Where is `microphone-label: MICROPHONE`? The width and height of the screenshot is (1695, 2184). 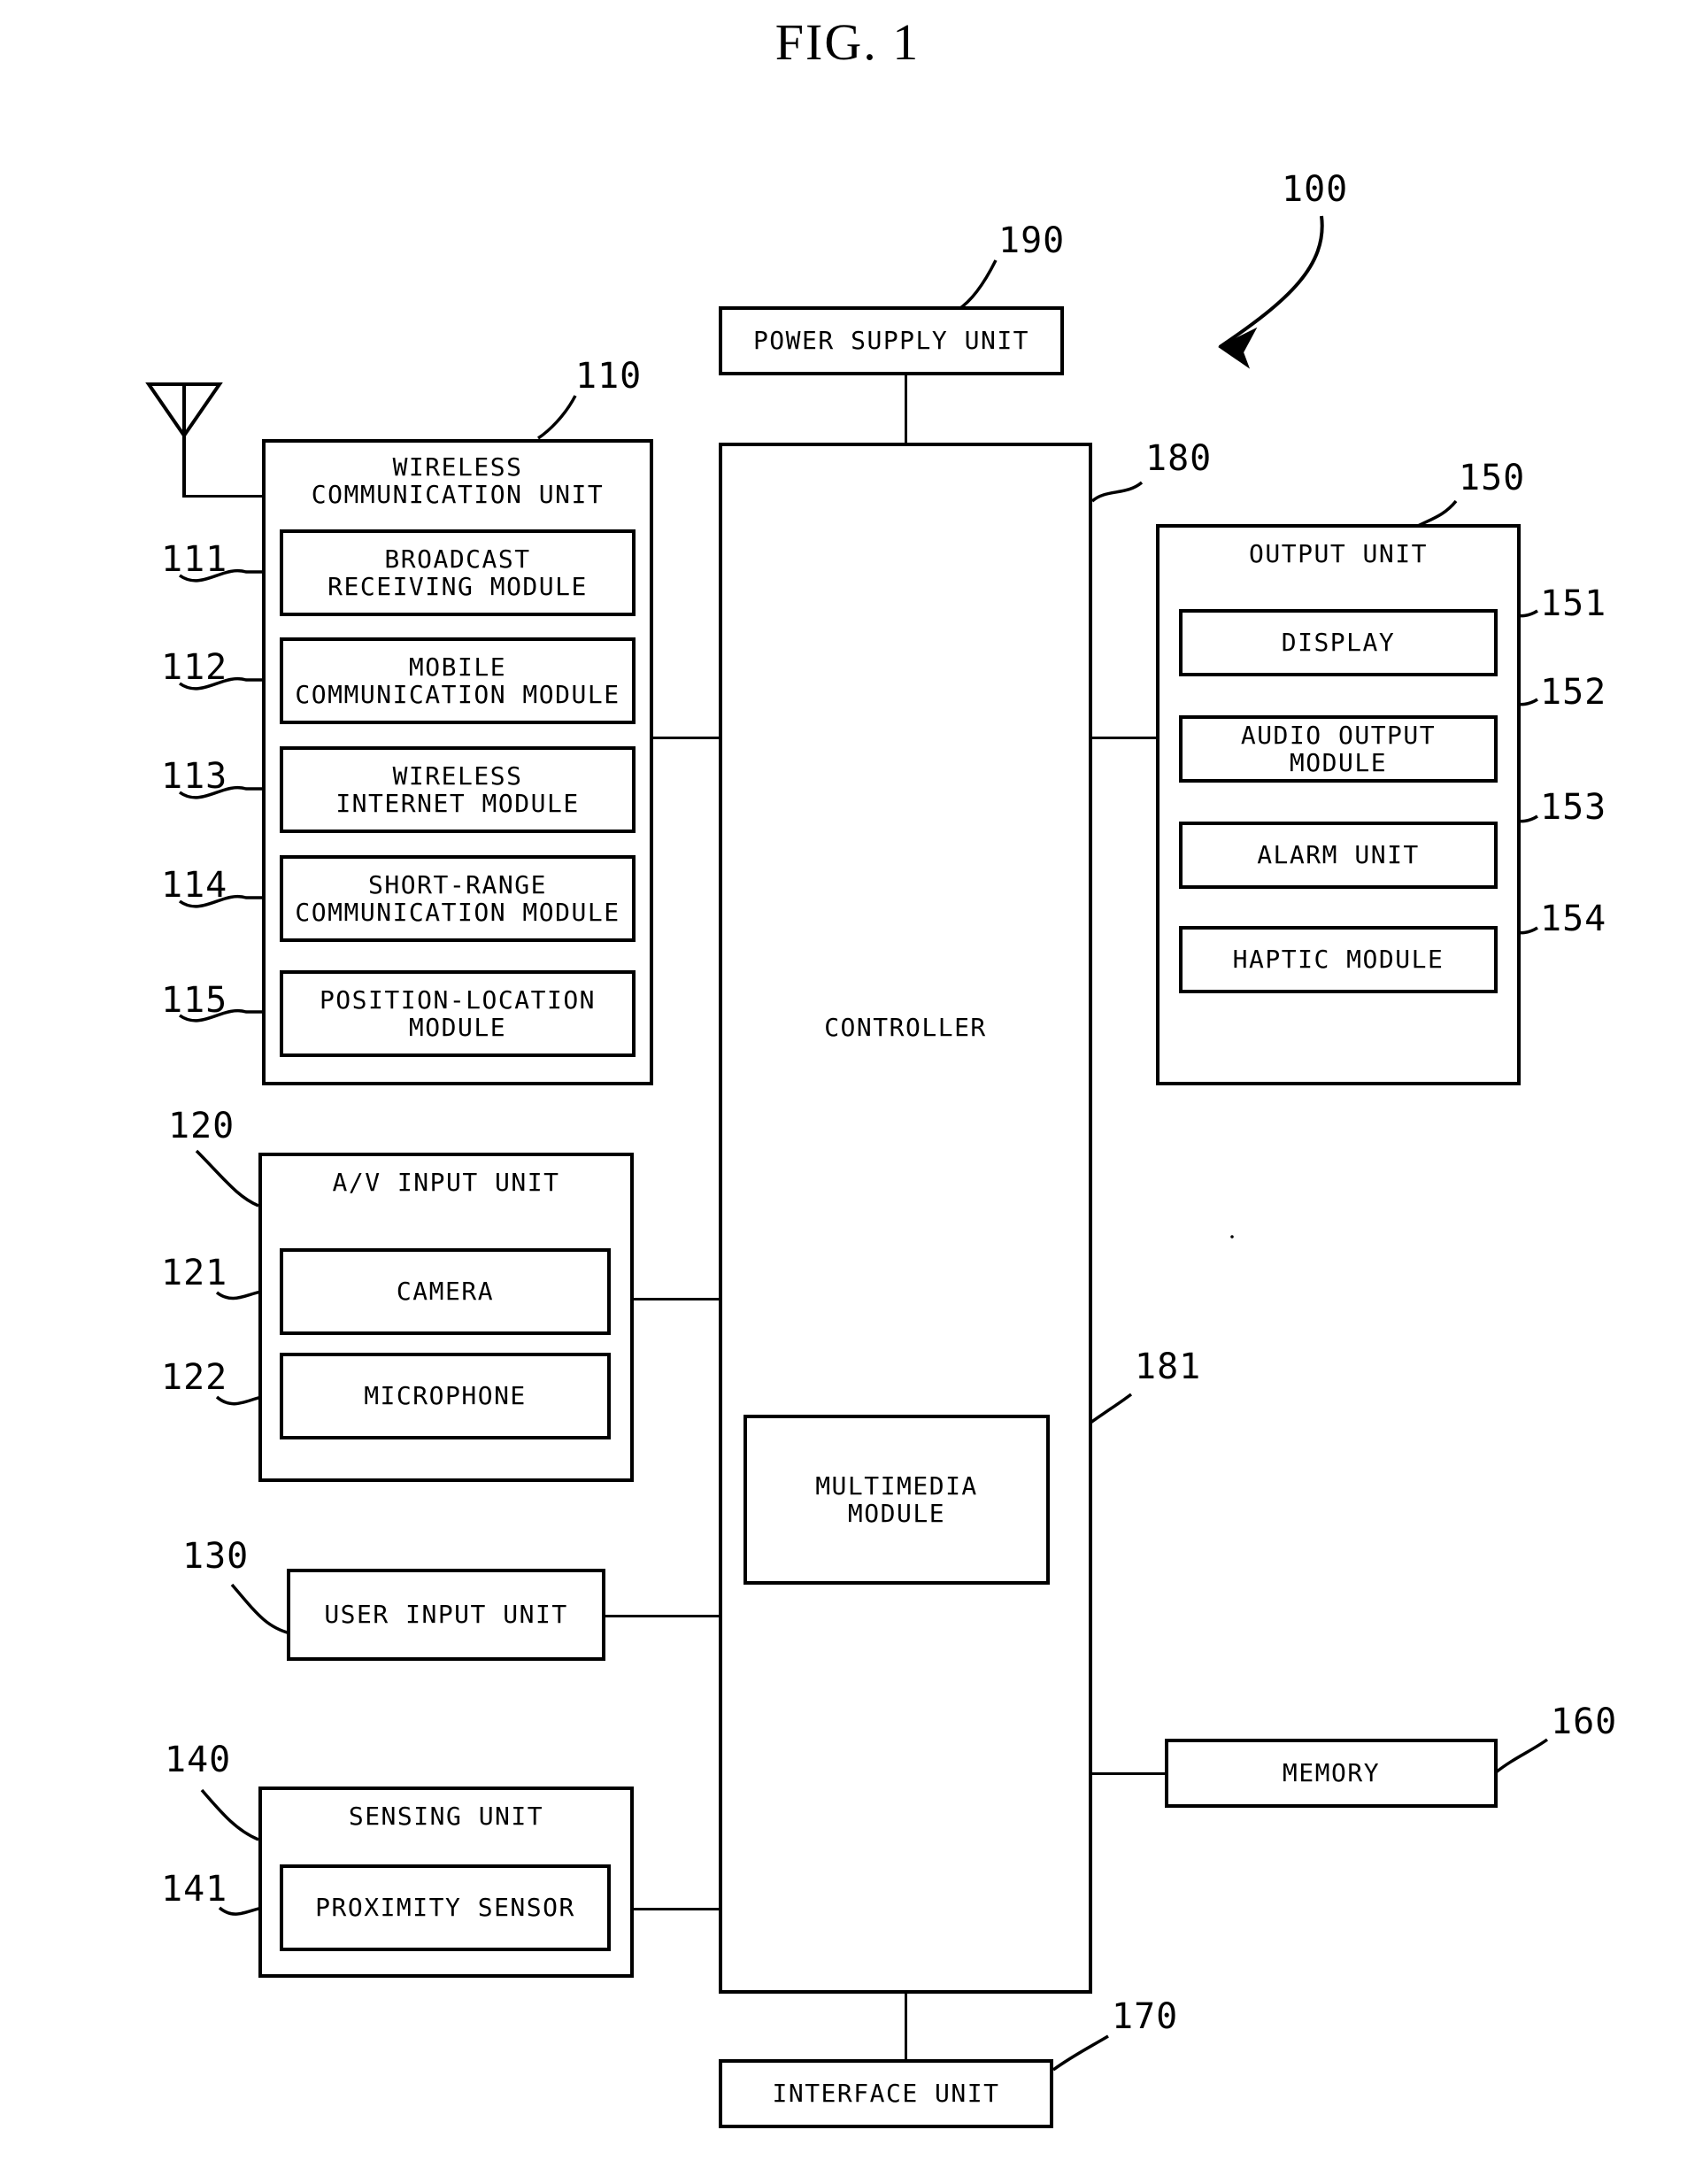 microphone-label: MICROPHONE is located at coordinates (445, 1396).